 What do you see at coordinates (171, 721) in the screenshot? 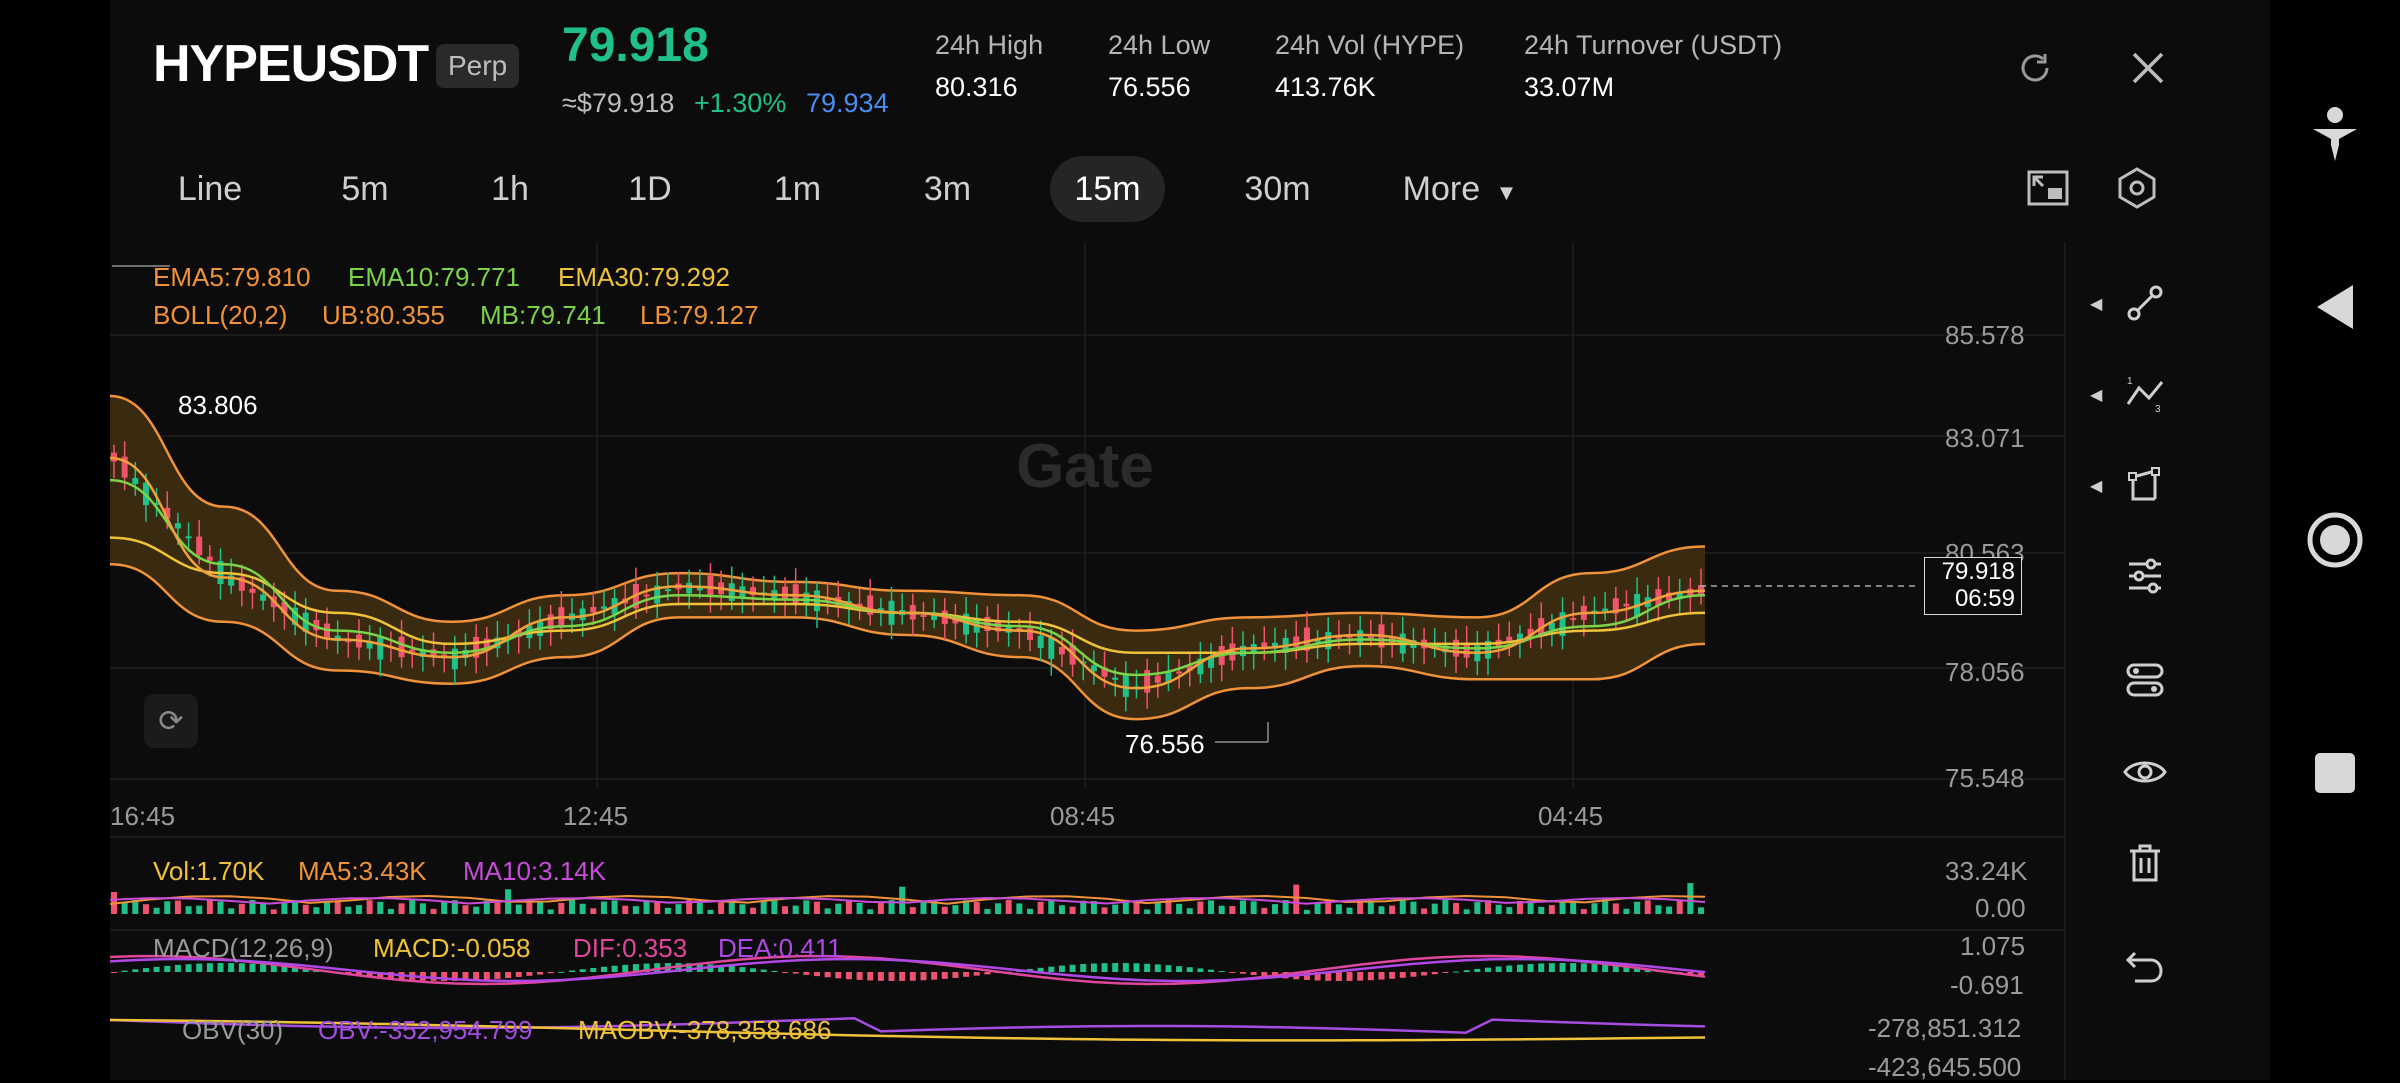
I see `chart-type-toggle: ⟳` at bounding box center [171, 721].